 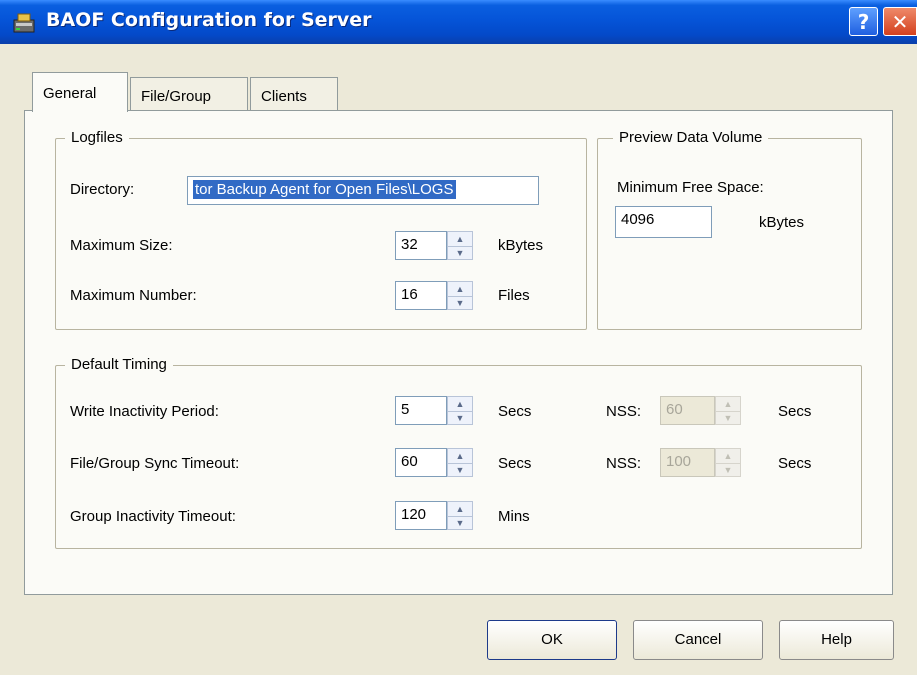 I want to click on ok-button: OK, so click(x=552, y=640).